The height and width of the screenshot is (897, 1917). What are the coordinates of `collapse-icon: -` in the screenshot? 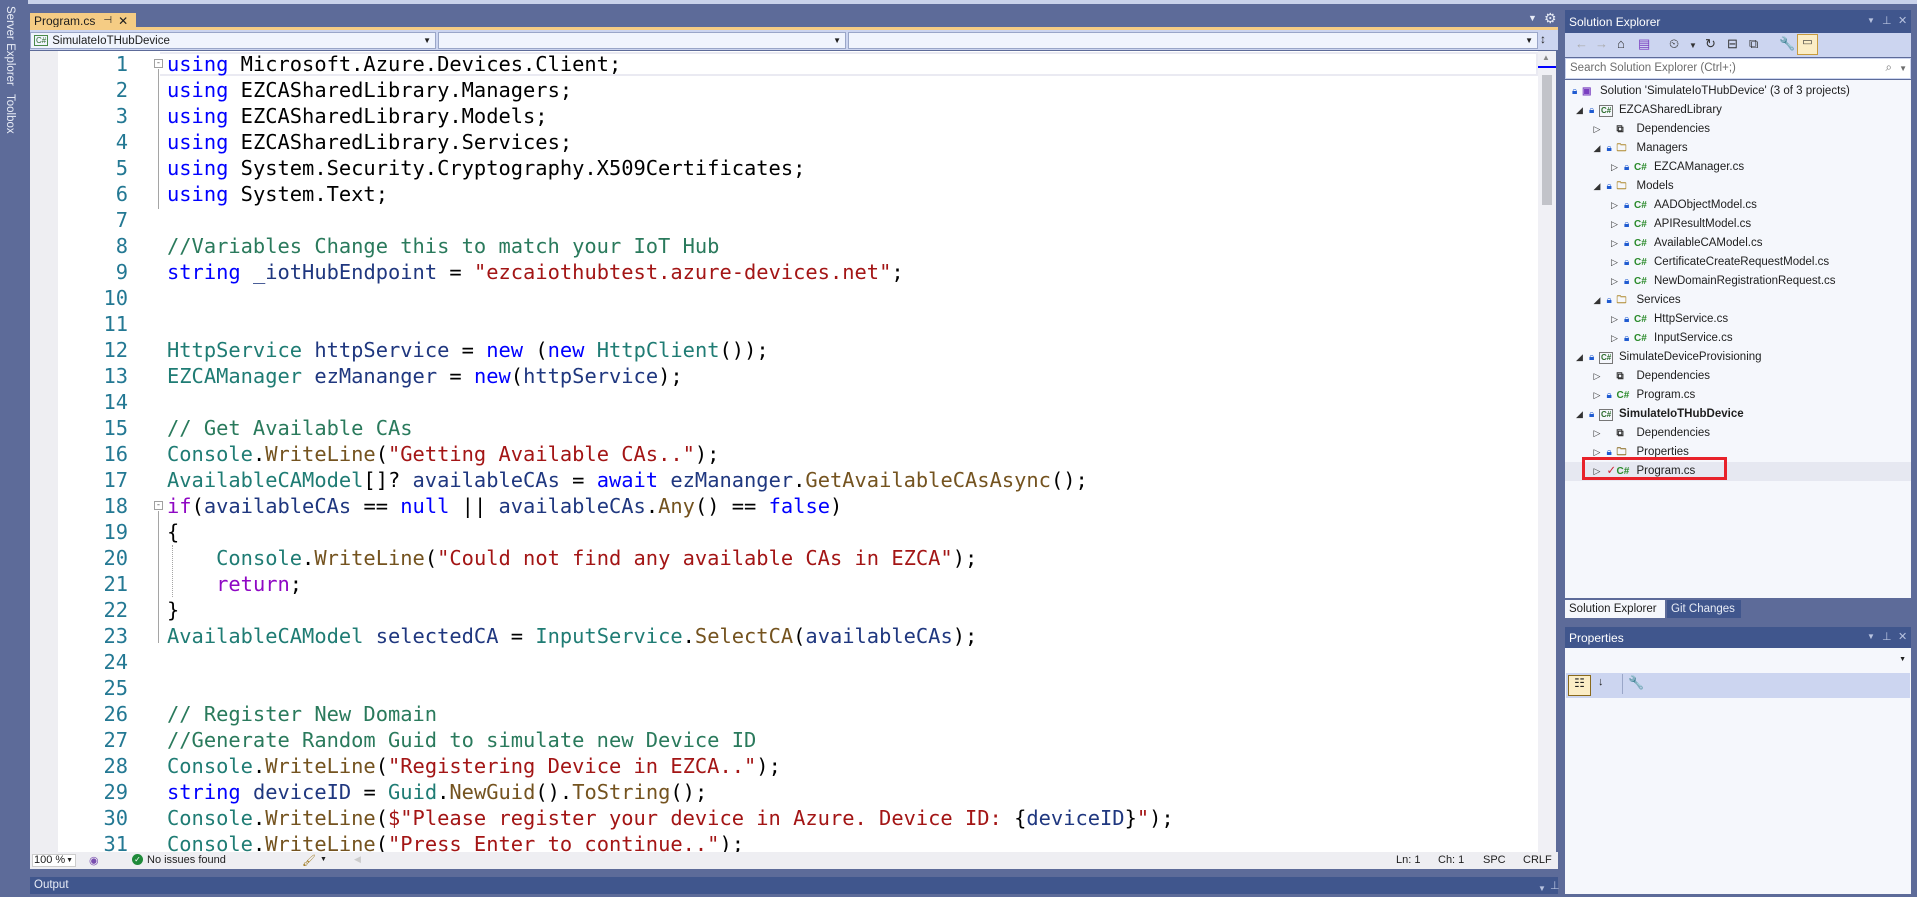 It's located at (158, 505).